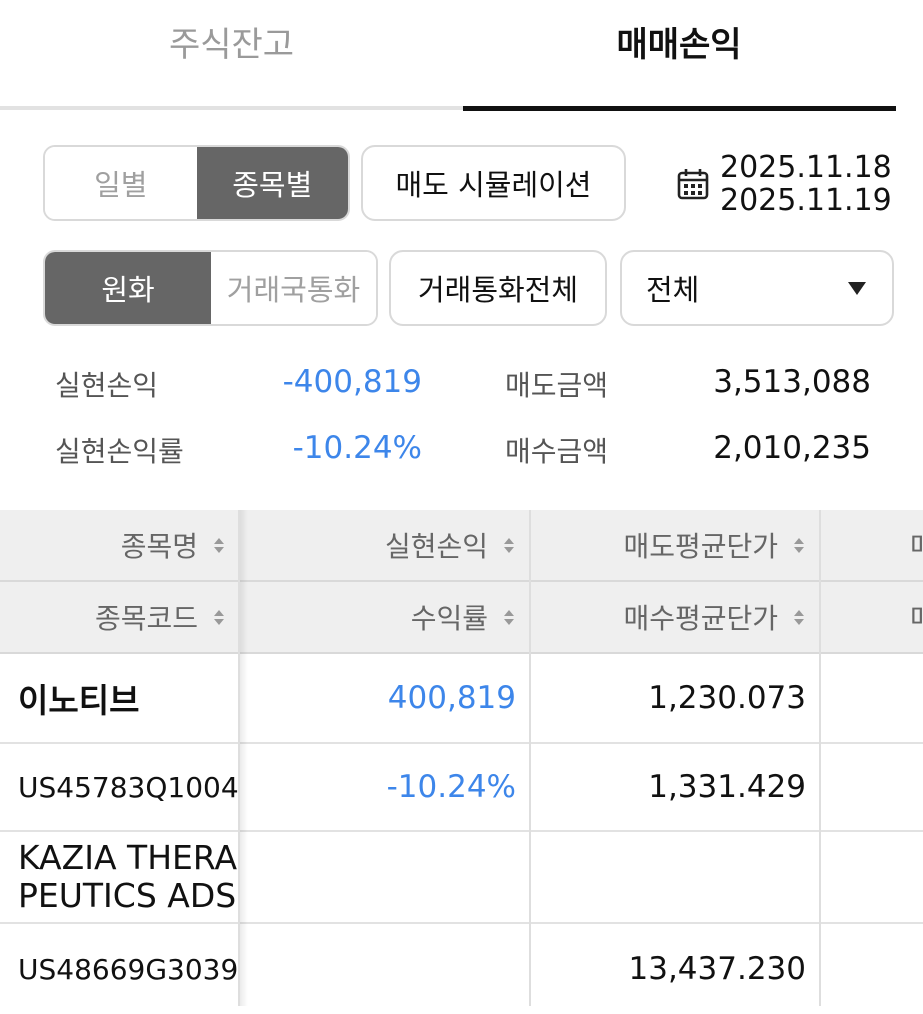  What do you see at coordinates (679, 56) in the screenshot?
I see `tab-pnl: 매매손익` at bounding box center [679, 56].